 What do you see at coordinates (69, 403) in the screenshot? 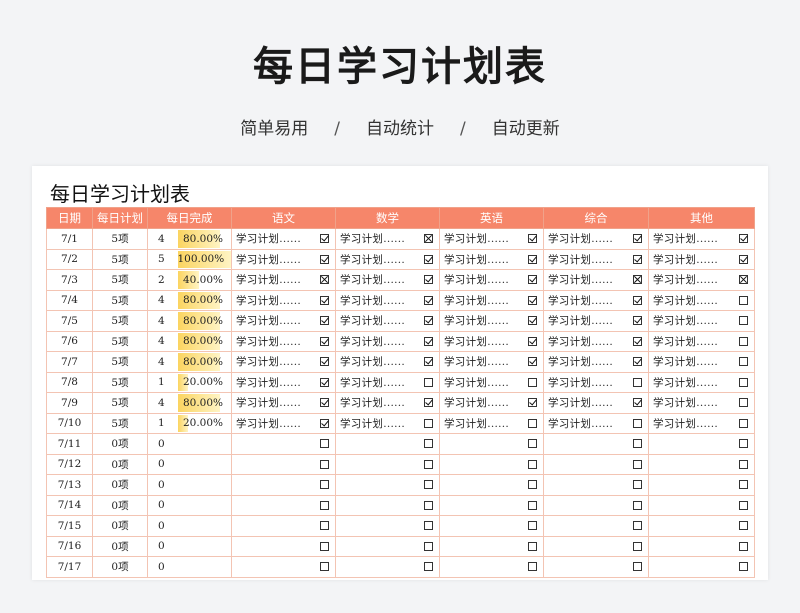
I see `cell-date: 7/9` at bounding box center [69, 403].